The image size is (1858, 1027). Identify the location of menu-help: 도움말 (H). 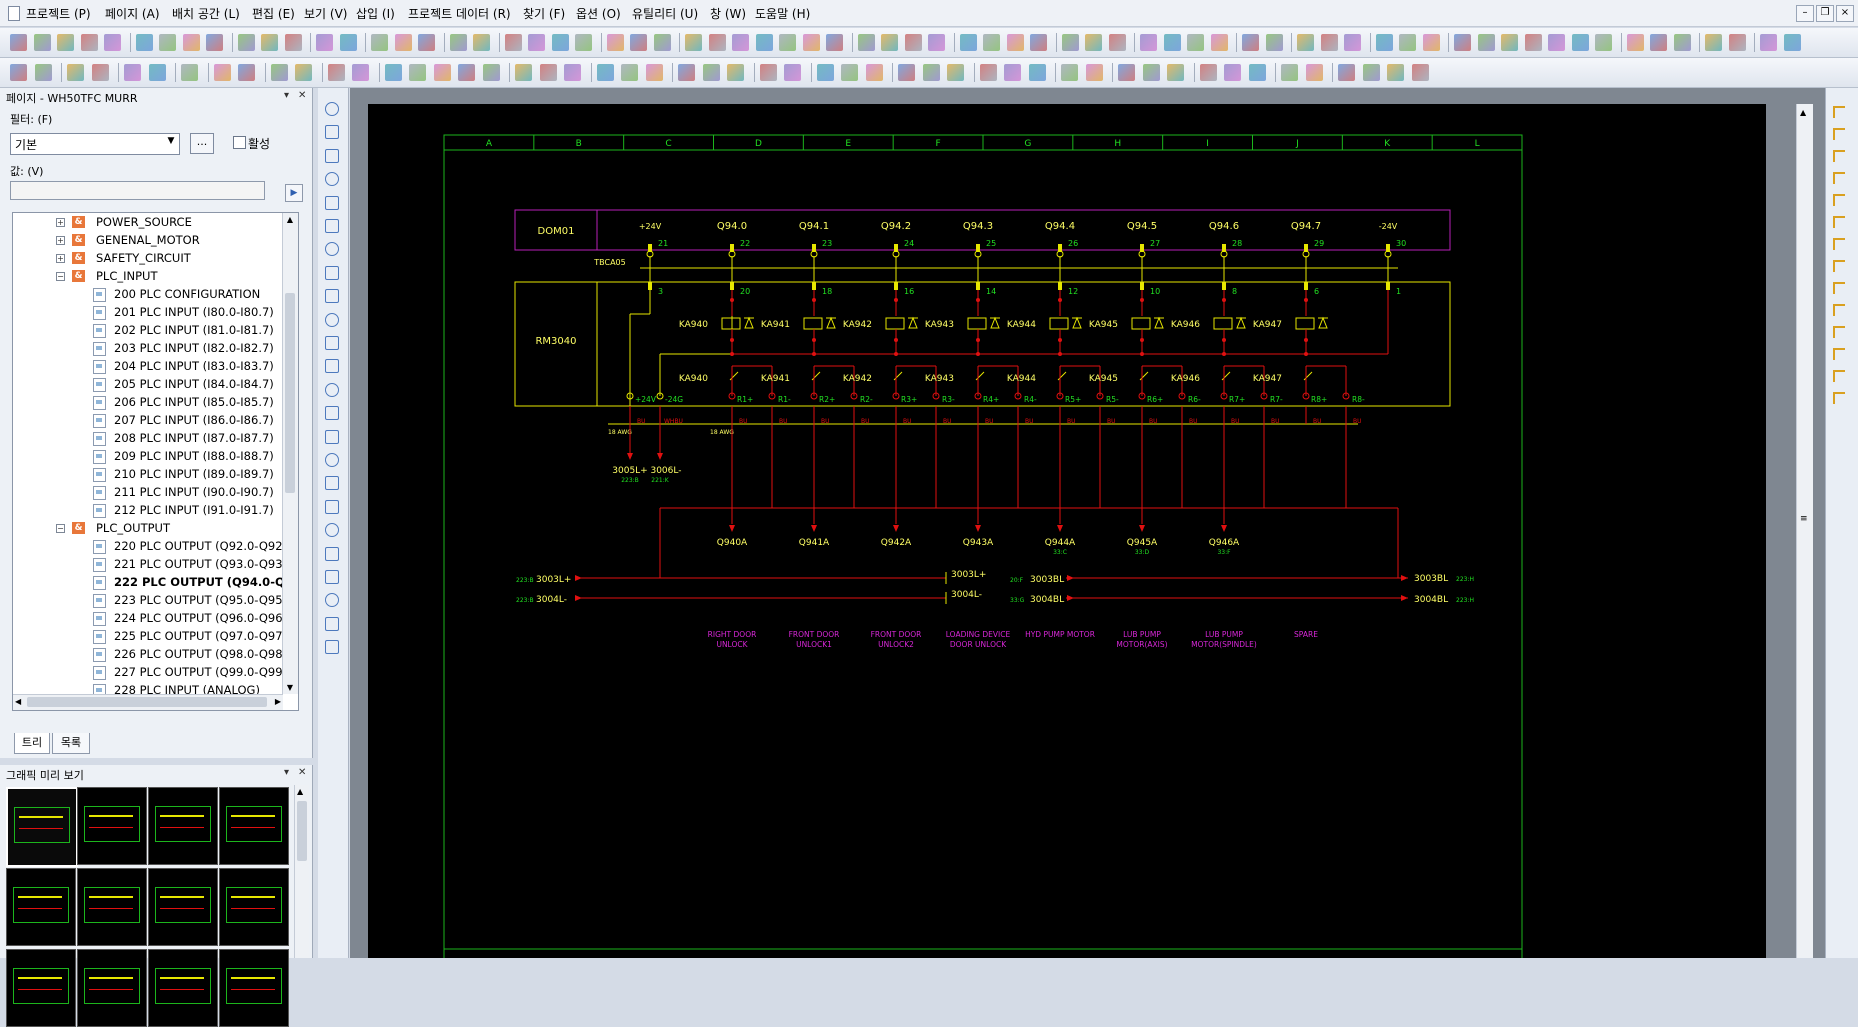
(782, 13).